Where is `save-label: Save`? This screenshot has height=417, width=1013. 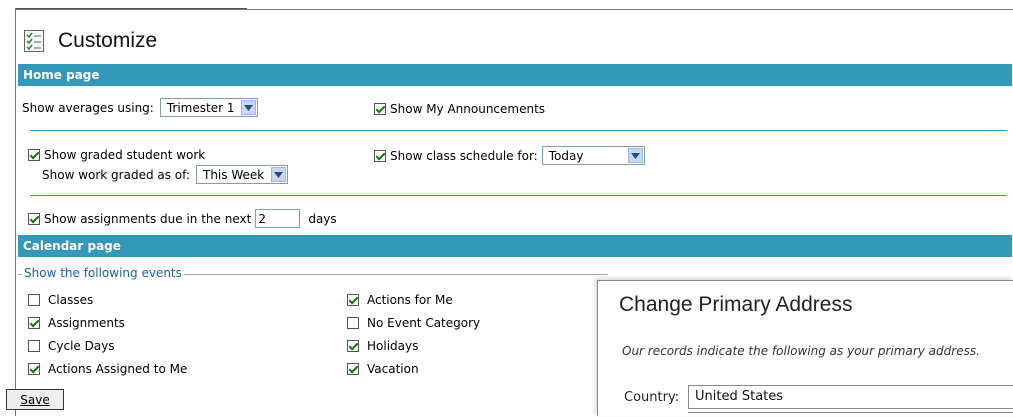
save-label: Save is located at coordinates (35, 399).